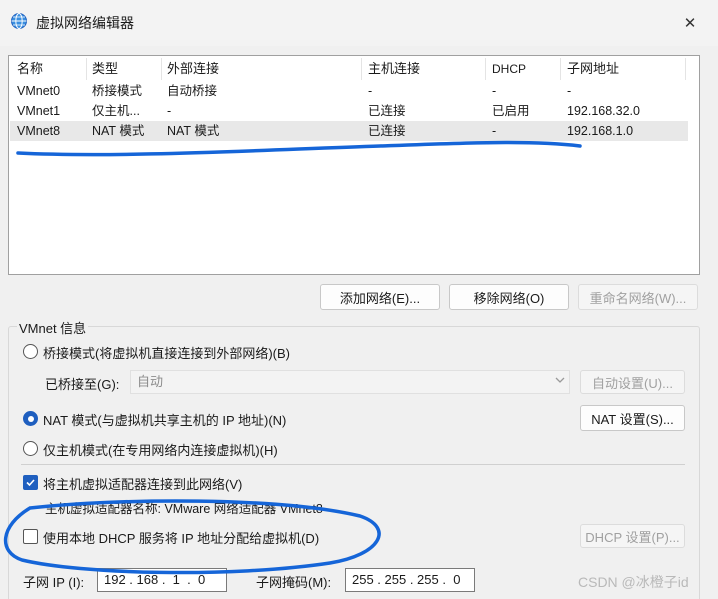 This screenshot has width=718, height=599. I want to click on table-row-selected: VMnet8 NAT 模式 NAT 模式 已连接 - 192.168.1.0, so click(349, 131).